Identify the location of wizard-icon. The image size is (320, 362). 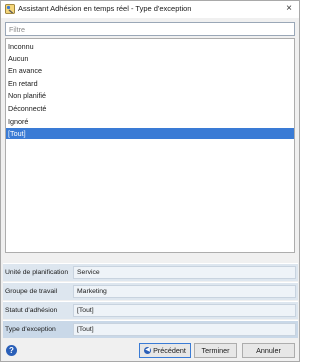
(10, 9).